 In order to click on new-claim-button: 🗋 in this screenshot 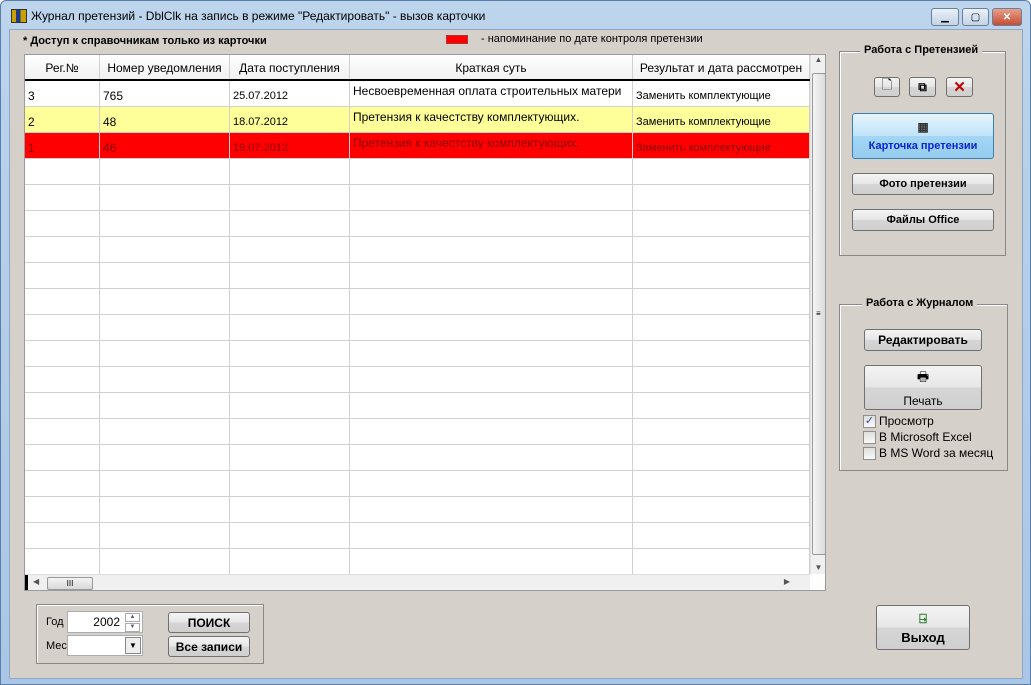, I will do `click(887, 87)`.